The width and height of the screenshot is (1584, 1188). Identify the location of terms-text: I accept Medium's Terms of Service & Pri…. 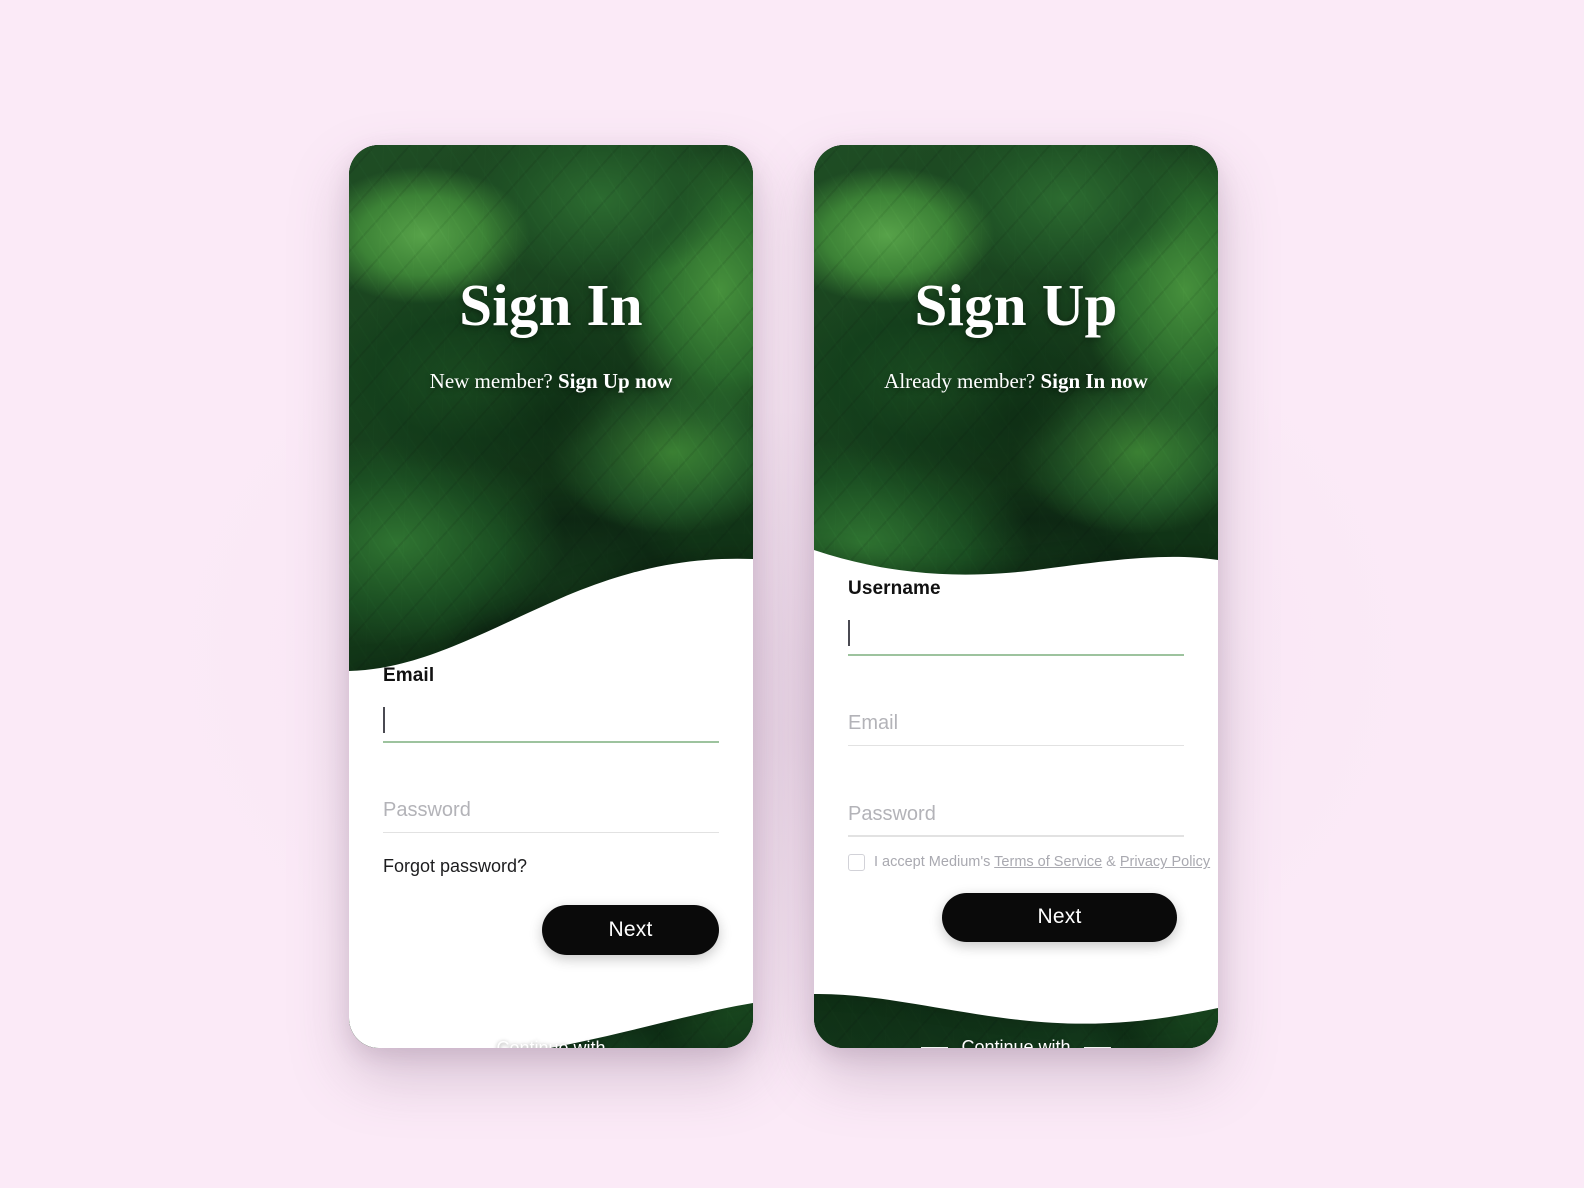
(1042, 862).